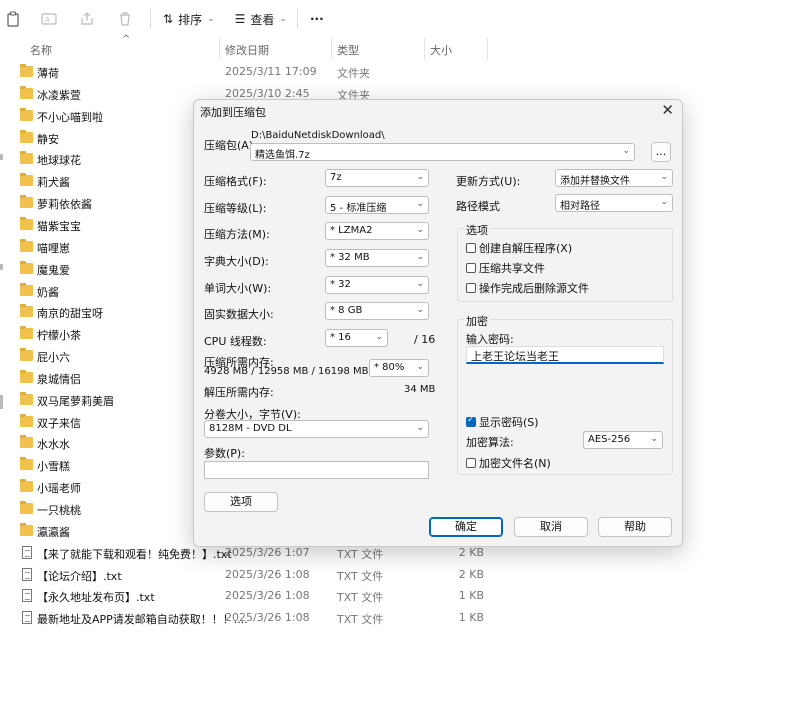 This screenshot has height=726, width=800. I want to click on path-mode-label: 路径模式, so click(478, 206).